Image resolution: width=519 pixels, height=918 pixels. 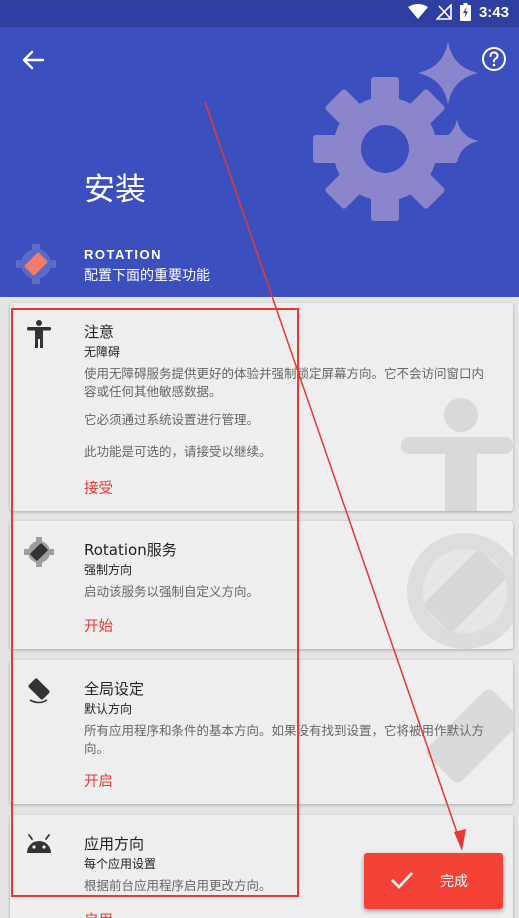 What do you see at coordinates (433, 881) in the screenshot?
I see `done-button: 完成` at bounding box center [433, 881].